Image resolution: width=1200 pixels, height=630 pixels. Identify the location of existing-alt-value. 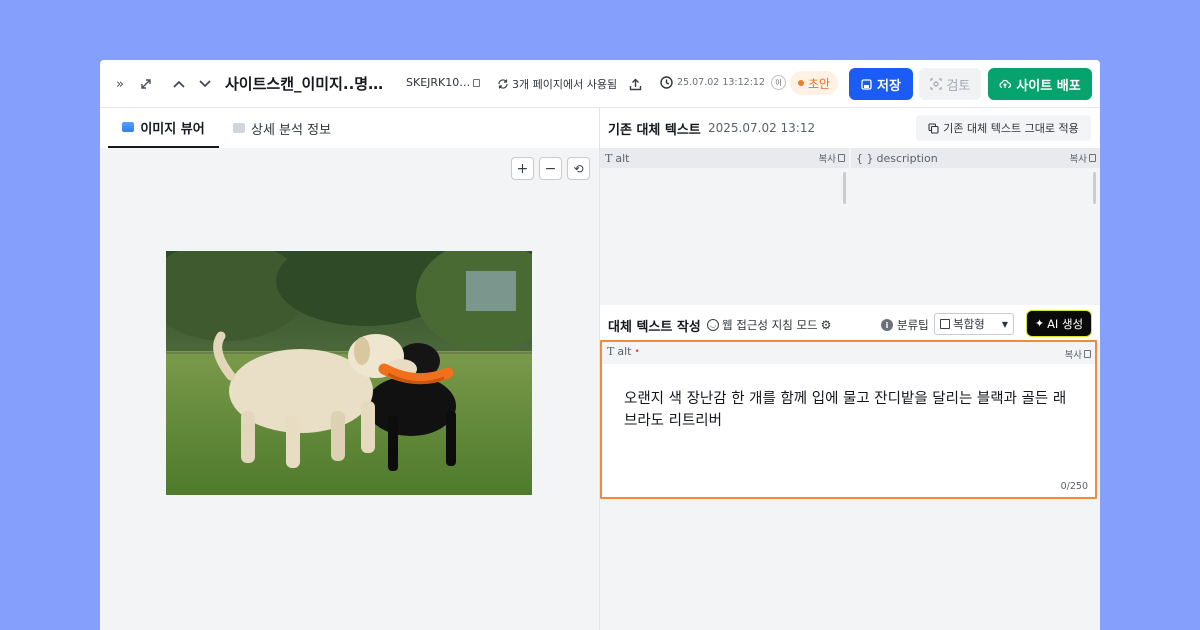
(721, 212).